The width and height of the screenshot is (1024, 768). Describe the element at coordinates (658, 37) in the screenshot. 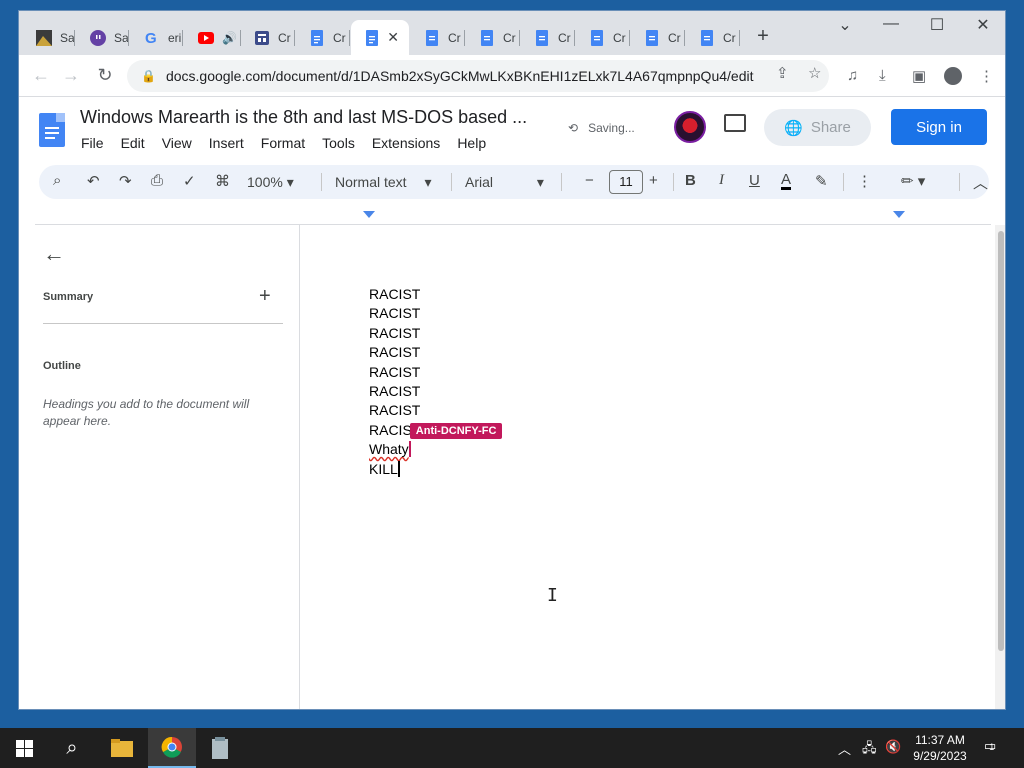

I see `tab-12: Cr` at that location.